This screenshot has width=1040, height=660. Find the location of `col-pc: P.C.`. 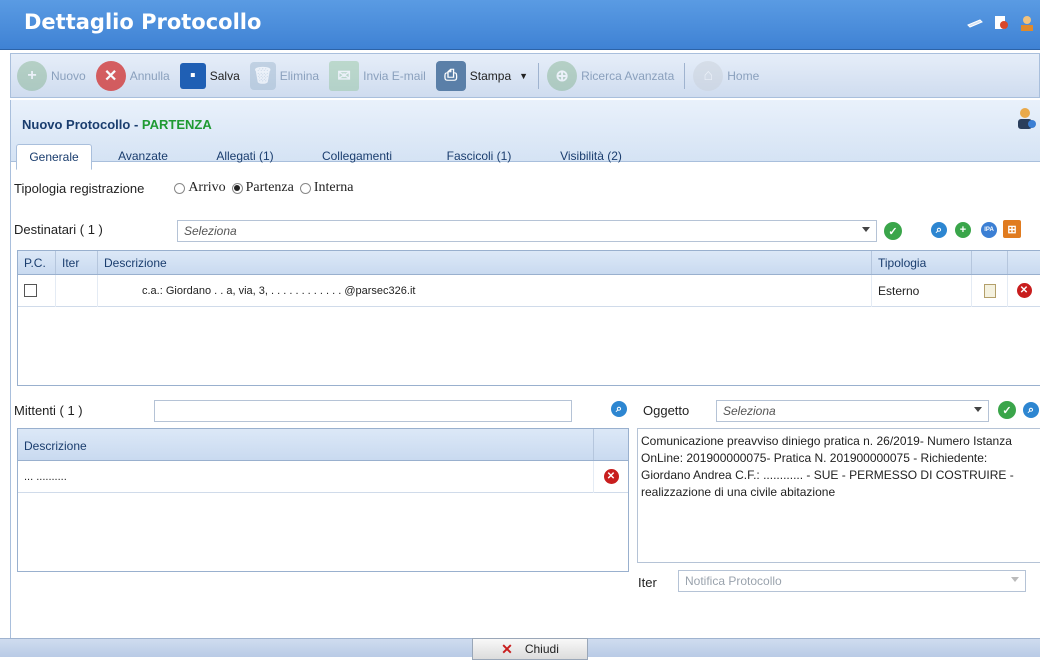

col-pc: P.C. is located at coordinates (37, 262).